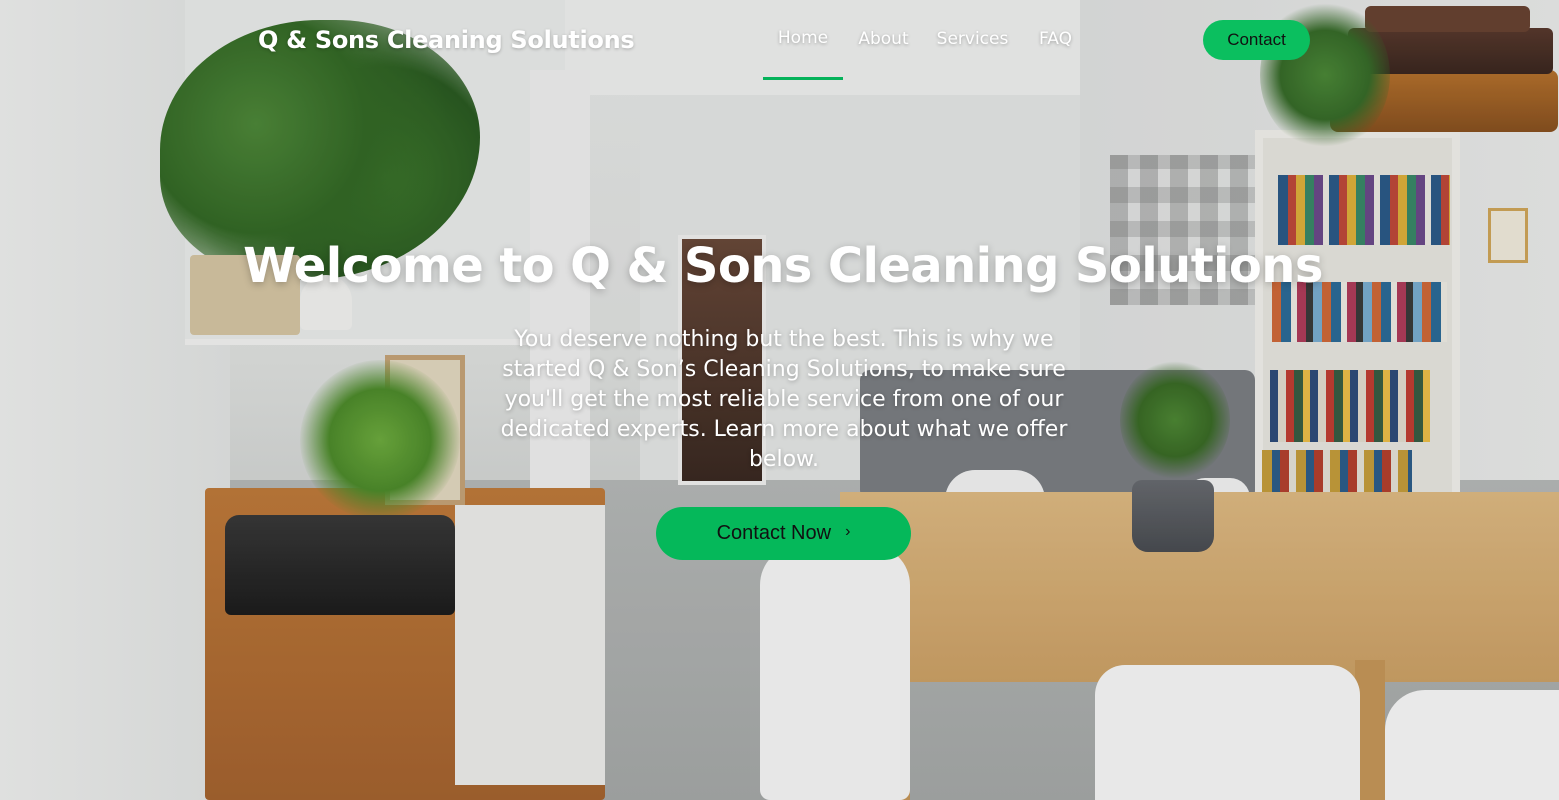  I want to click on contact-button: Contact, so click(1256, 40).